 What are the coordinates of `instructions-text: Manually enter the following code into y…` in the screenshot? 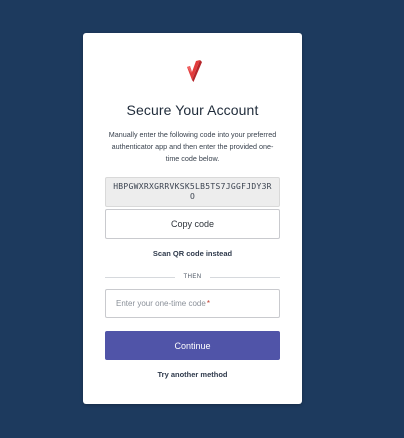 It's located at (192, 146).